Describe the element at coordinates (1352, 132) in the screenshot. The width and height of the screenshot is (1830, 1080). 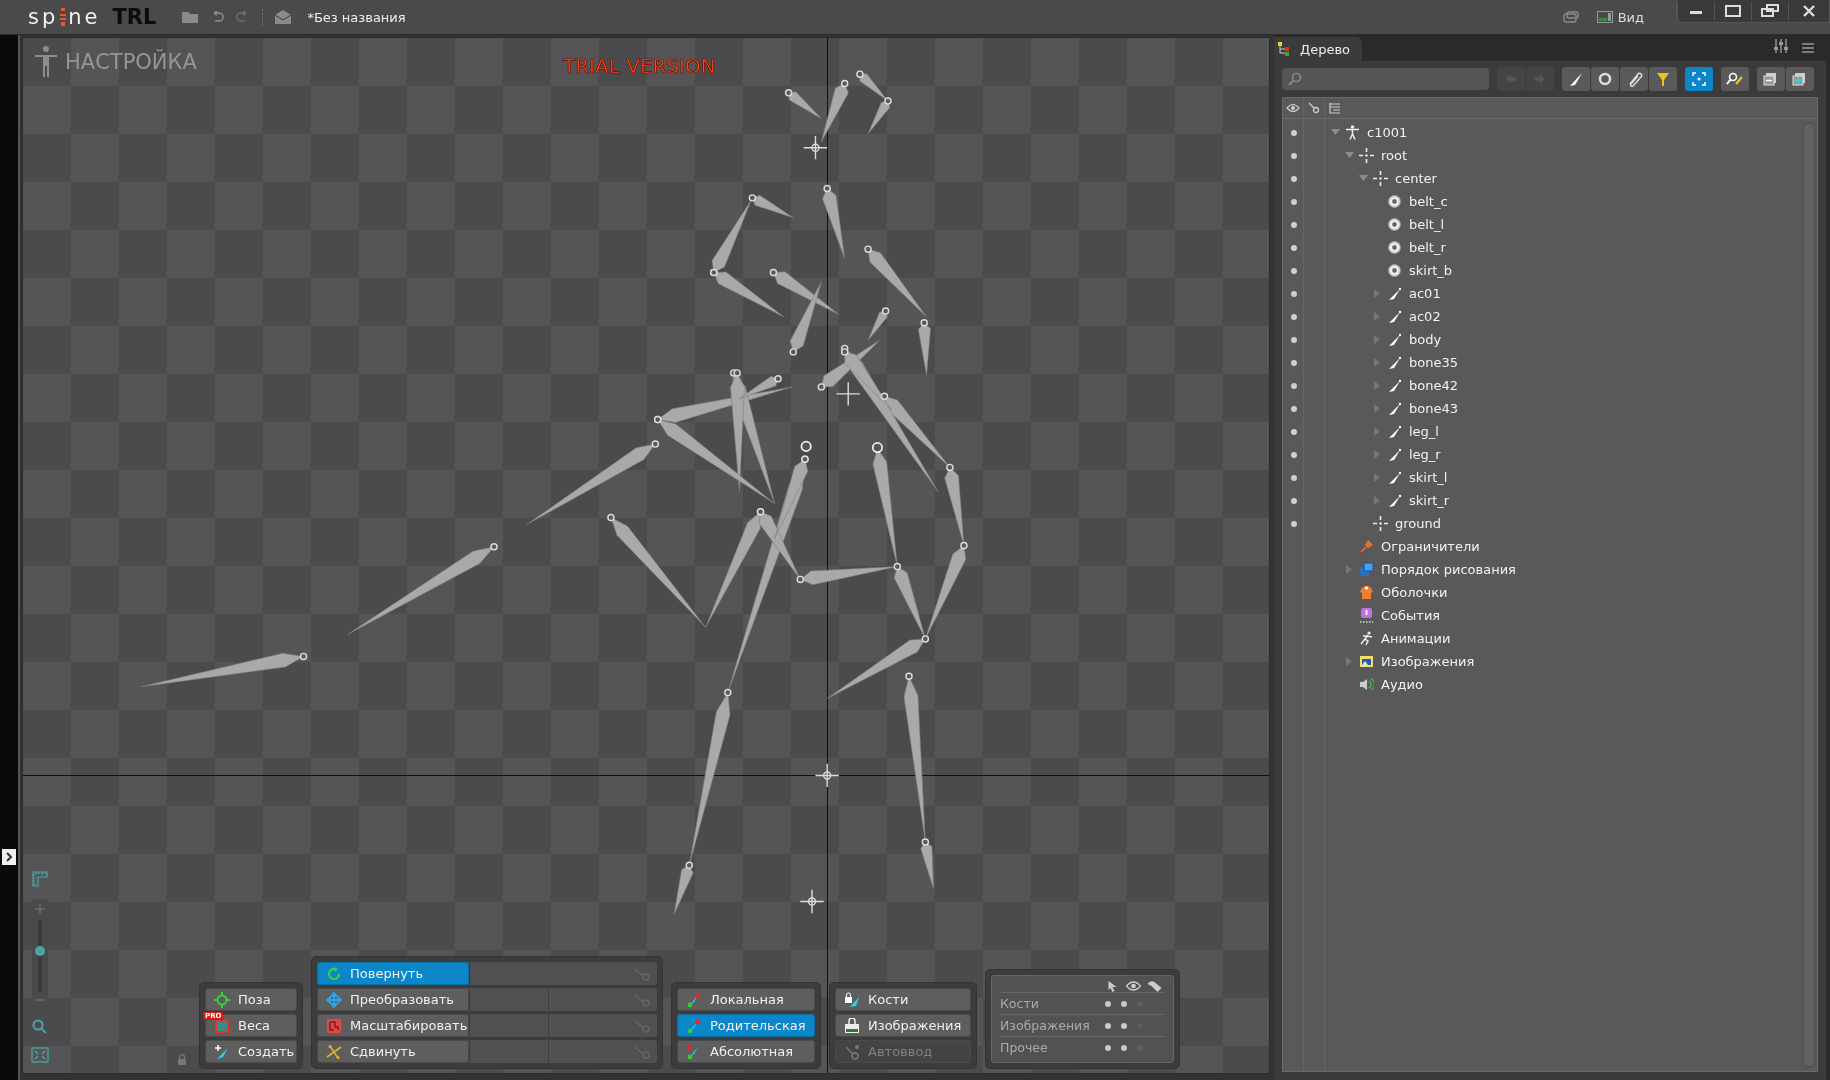
I see `figure-icon` at that location.